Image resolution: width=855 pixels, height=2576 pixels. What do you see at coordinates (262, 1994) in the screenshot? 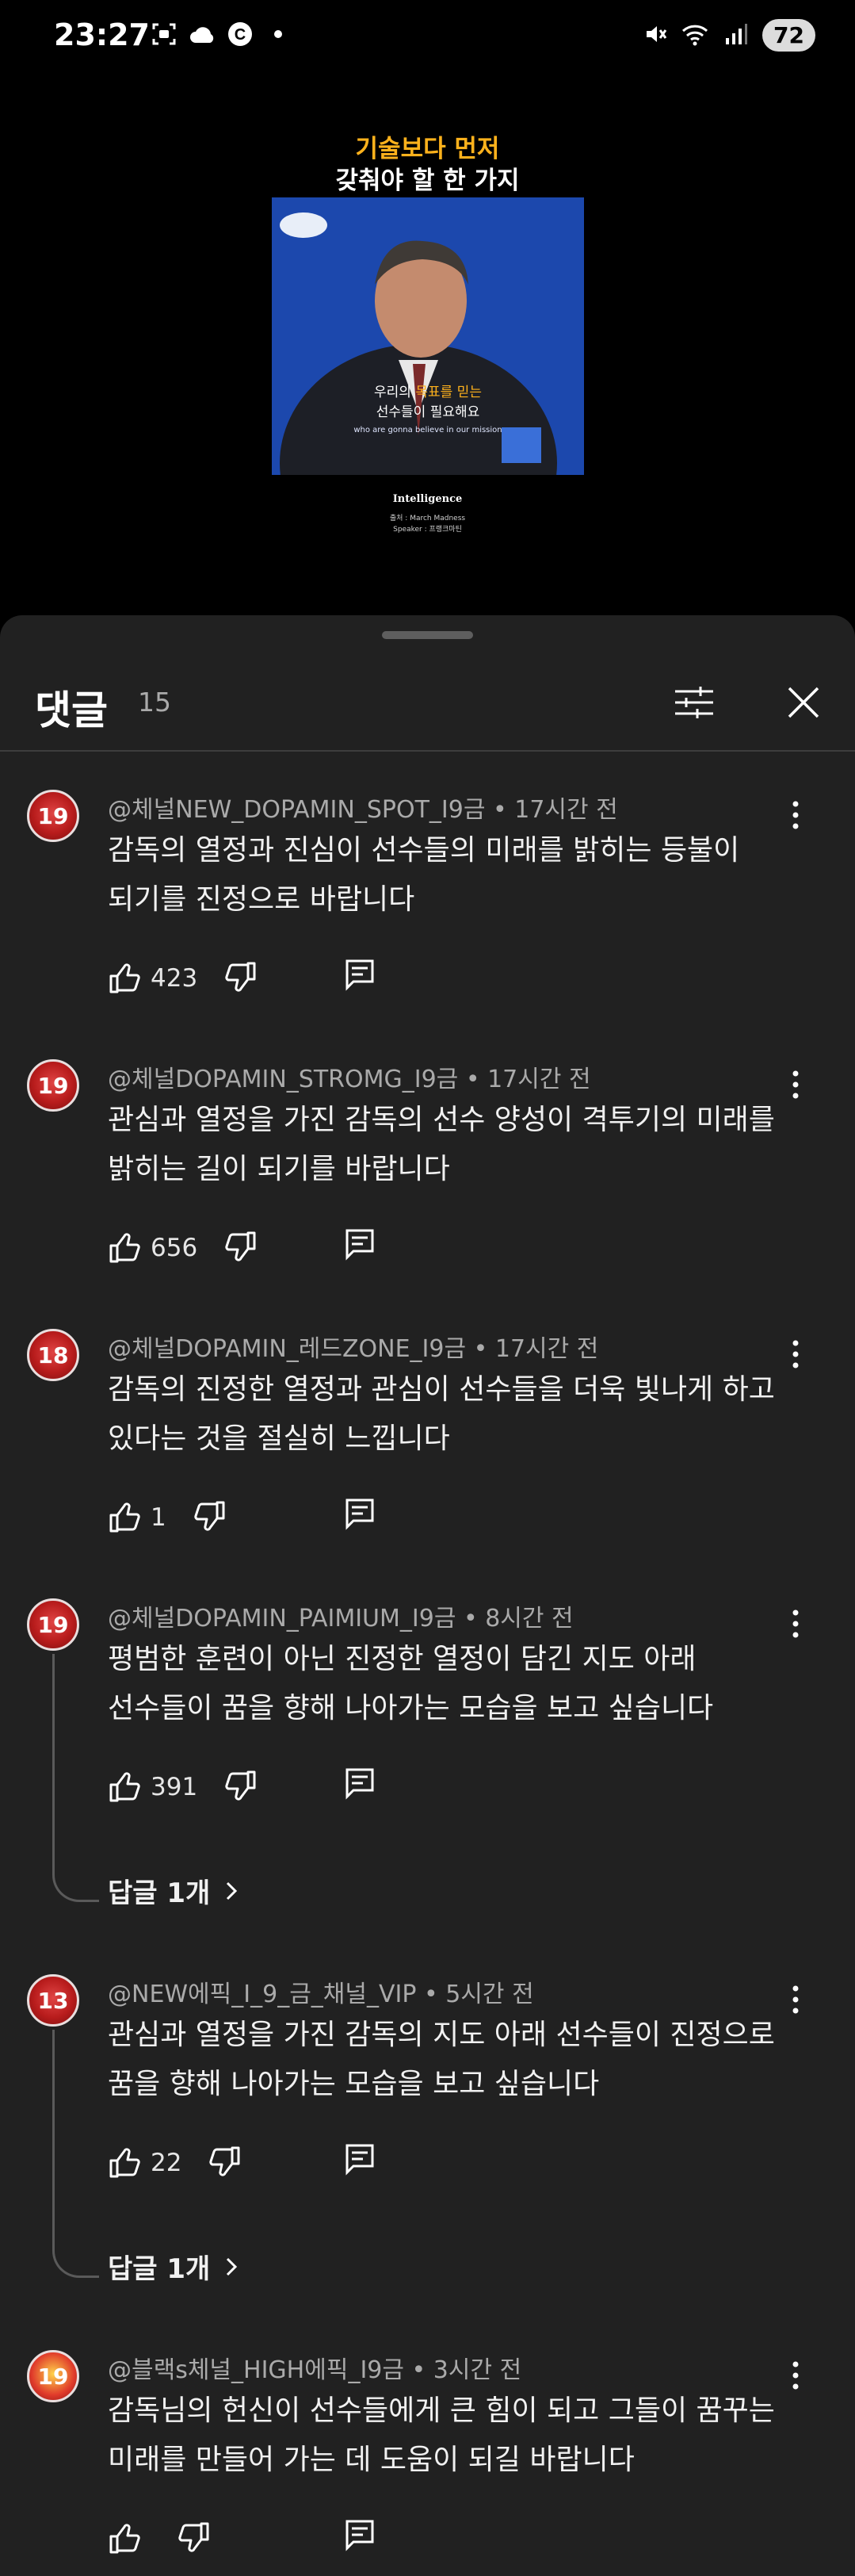
I see `comment-author: @NEW에픽_I_9_금_채널_VIP` at bounding box center [262, 1994].